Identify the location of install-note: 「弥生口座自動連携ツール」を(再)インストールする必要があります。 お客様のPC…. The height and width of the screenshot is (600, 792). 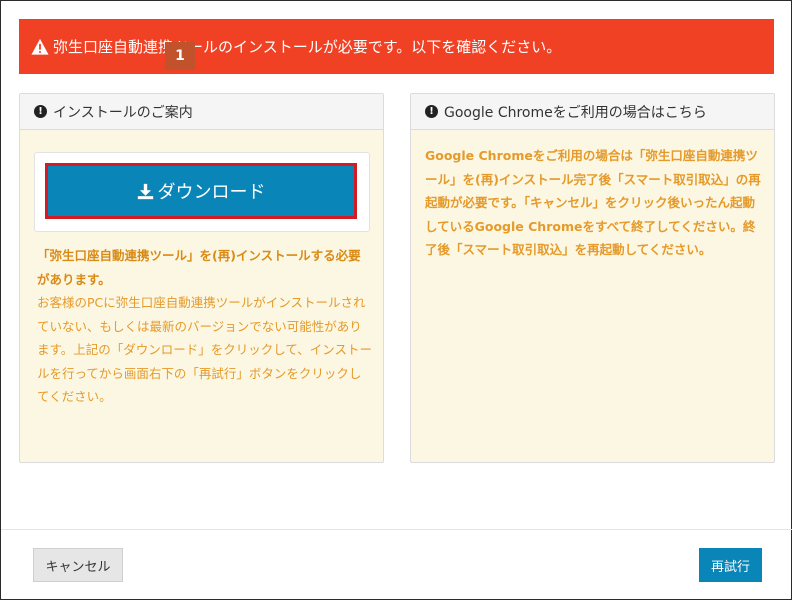
(204, 326).